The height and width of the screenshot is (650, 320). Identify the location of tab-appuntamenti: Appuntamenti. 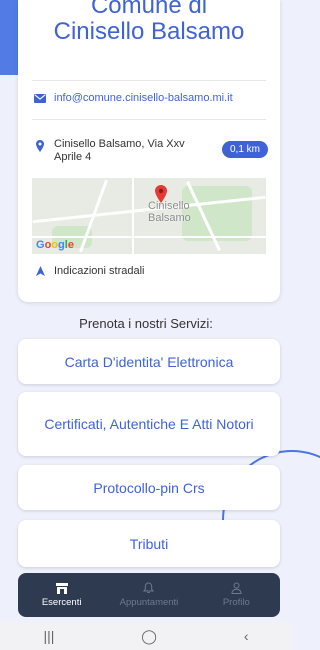
(149, 595).